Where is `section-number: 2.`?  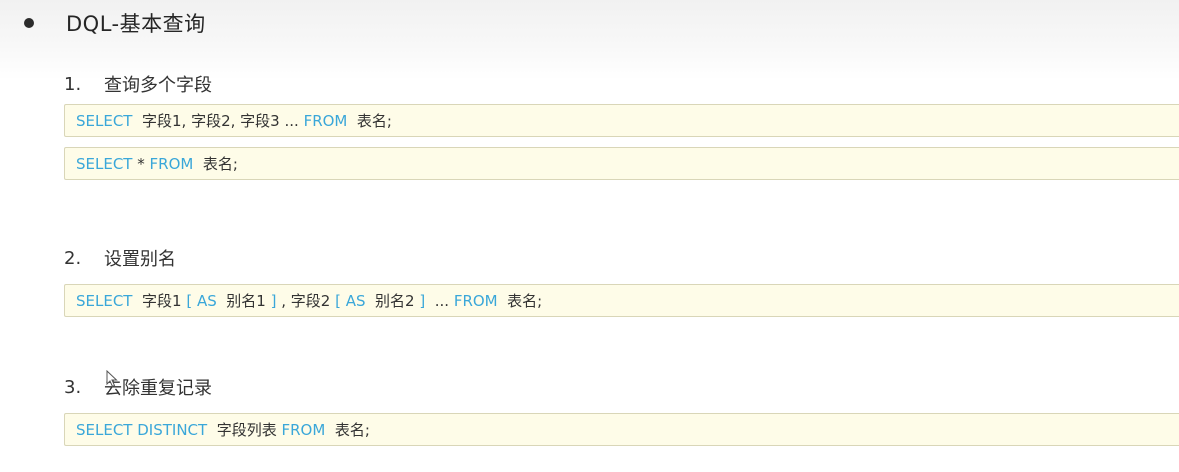 section-number: 2. is located at coordinates (73, 258).